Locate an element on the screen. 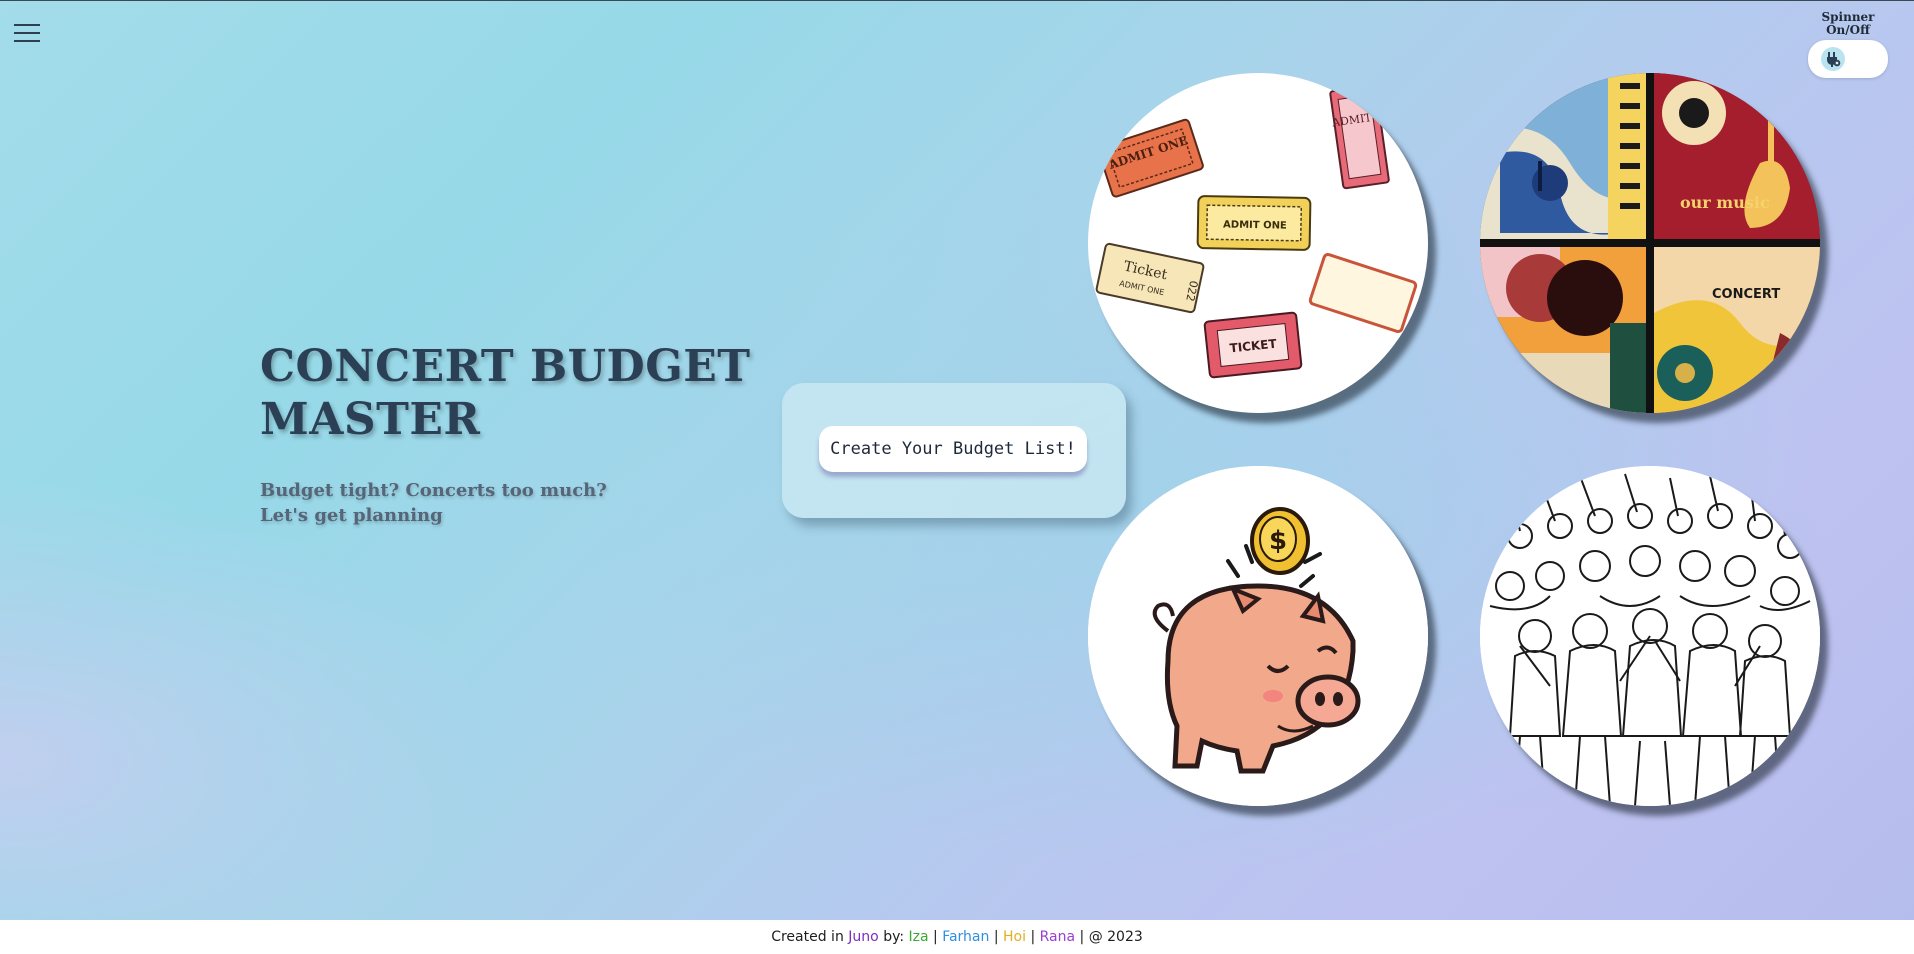  page-title: CONCERT BUDGET MASTER is located at coordinates (505, 393).